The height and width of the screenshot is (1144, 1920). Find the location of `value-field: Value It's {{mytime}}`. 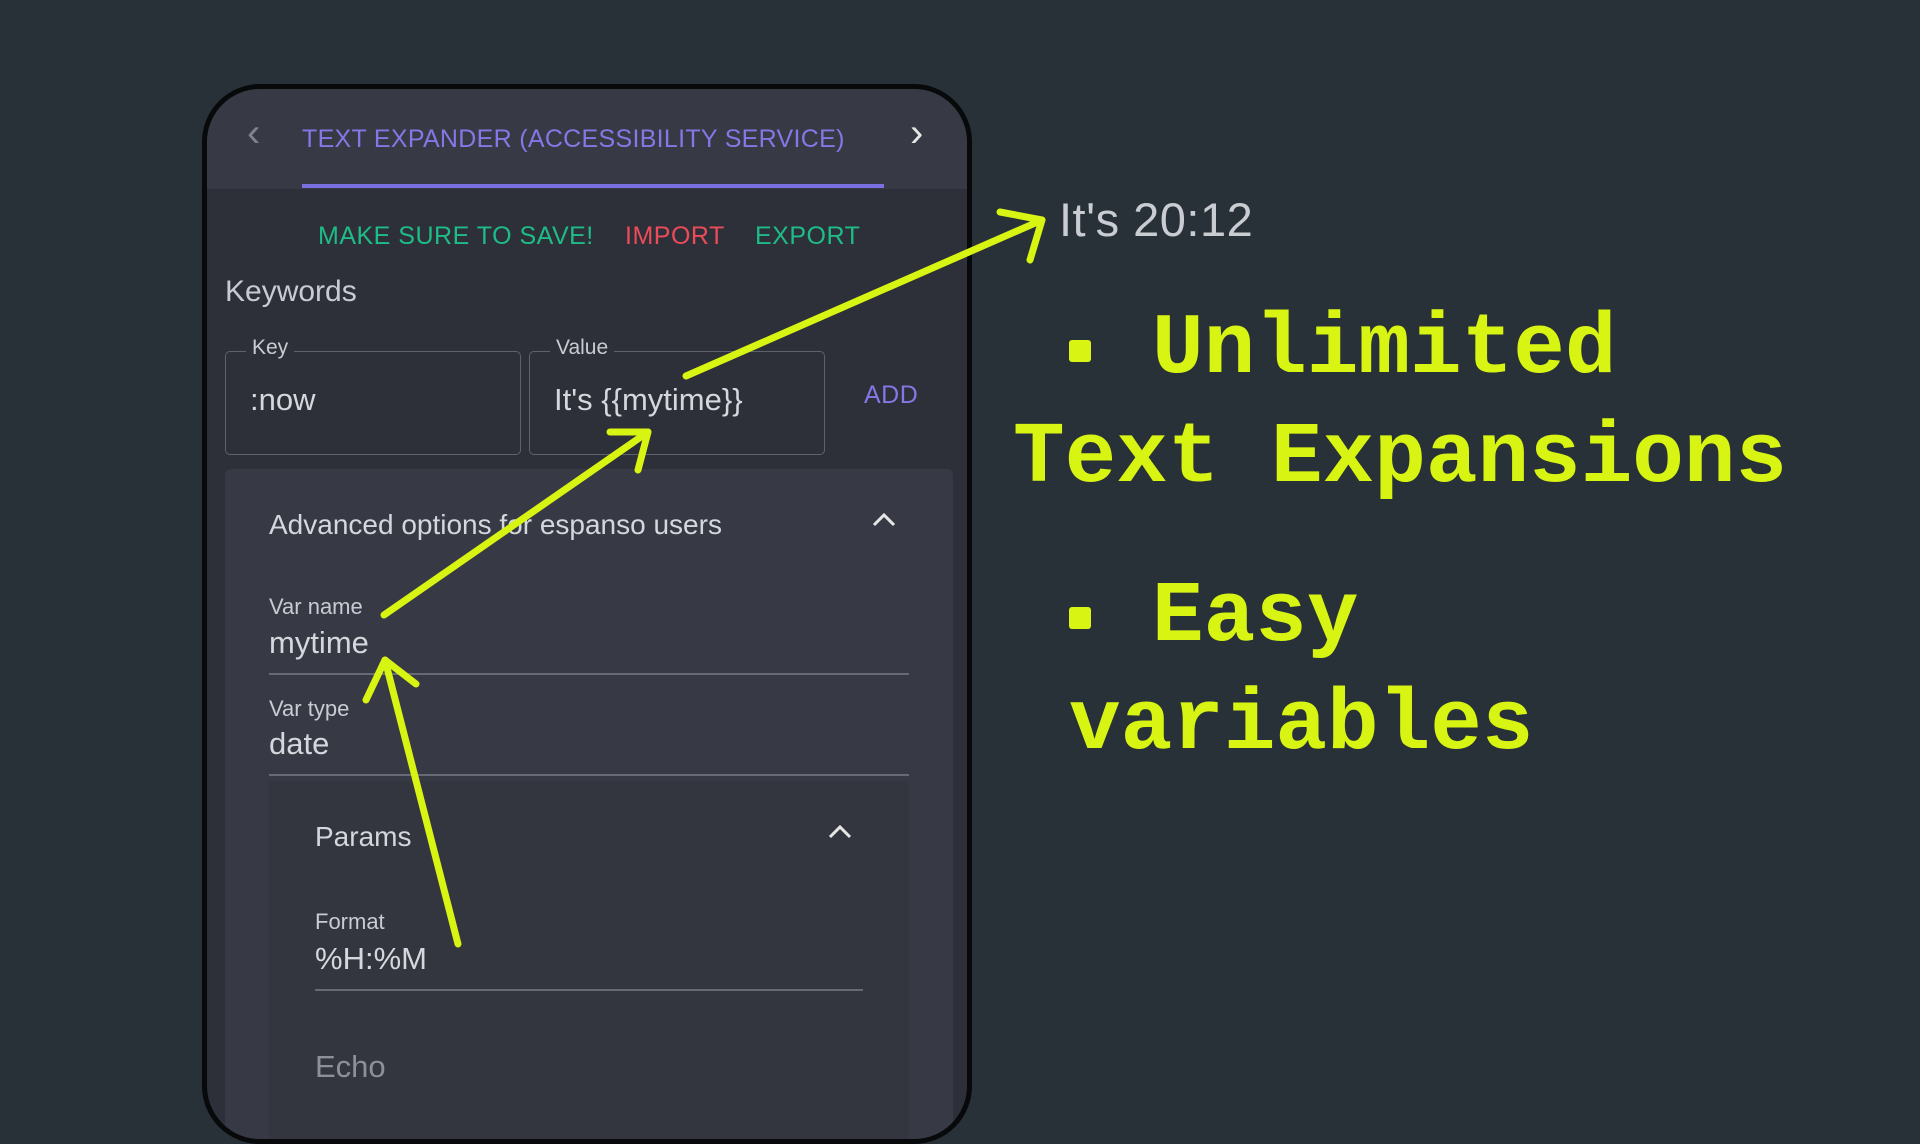

value-field: Value It's {{mytime}} is located at coordinates (677, 395).